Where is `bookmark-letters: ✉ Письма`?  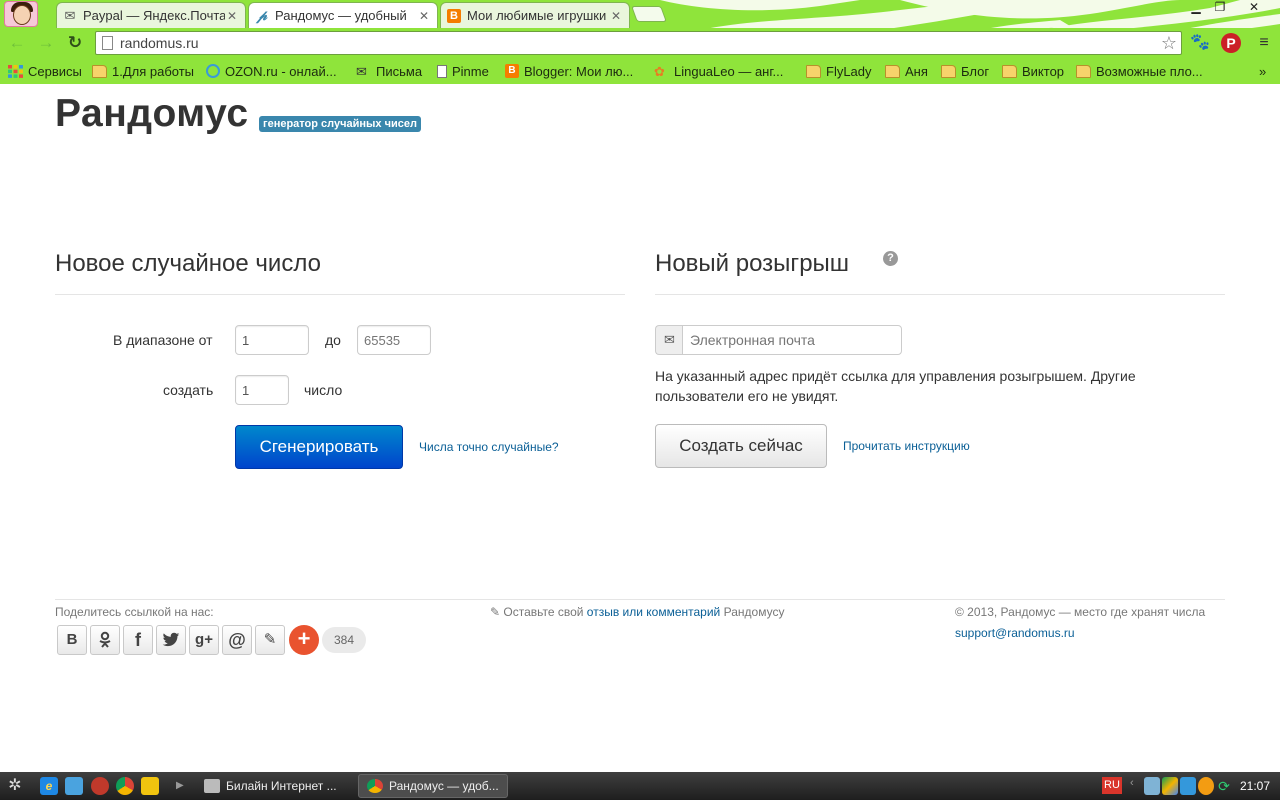 bookmark-letters: ✉ Письма is located at coordinates (389, 71).